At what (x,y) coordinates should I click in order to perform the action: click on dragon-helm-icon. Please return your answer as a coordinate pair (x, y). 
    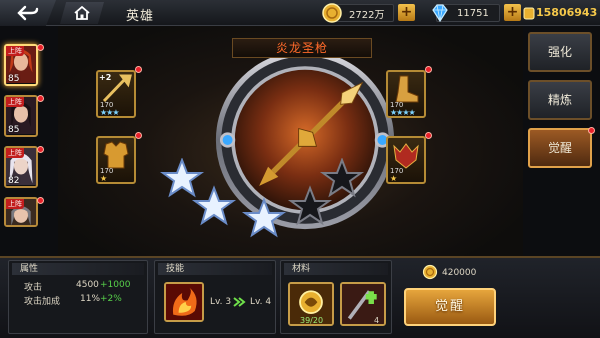
    Looking at the image, I should click on (406, 156).